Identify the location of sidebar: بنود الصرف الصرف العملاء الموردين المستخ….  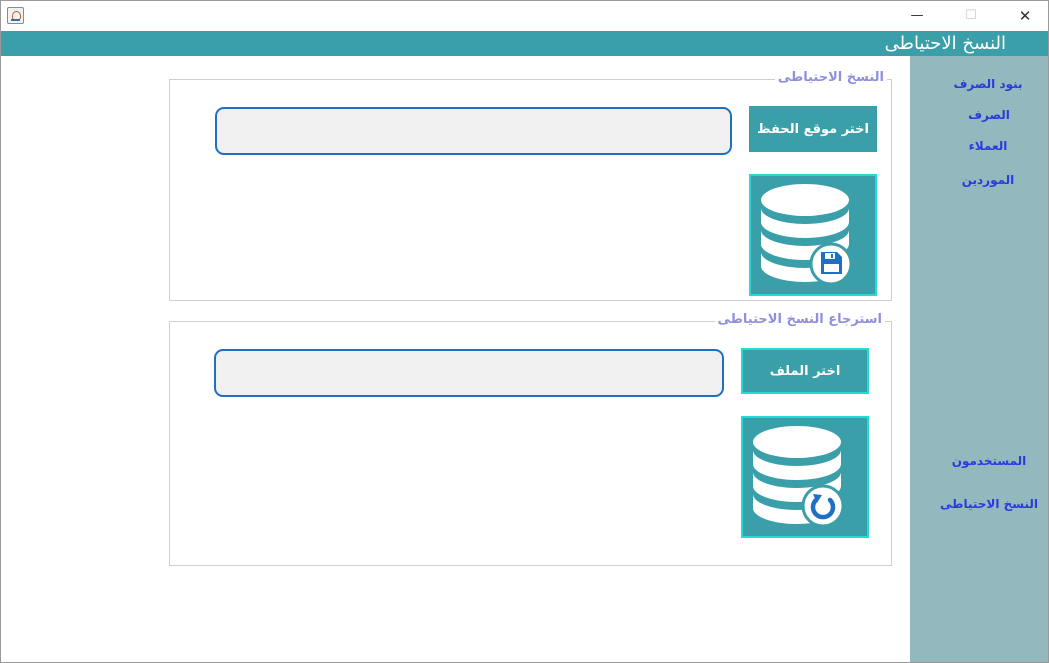
(979, 359).